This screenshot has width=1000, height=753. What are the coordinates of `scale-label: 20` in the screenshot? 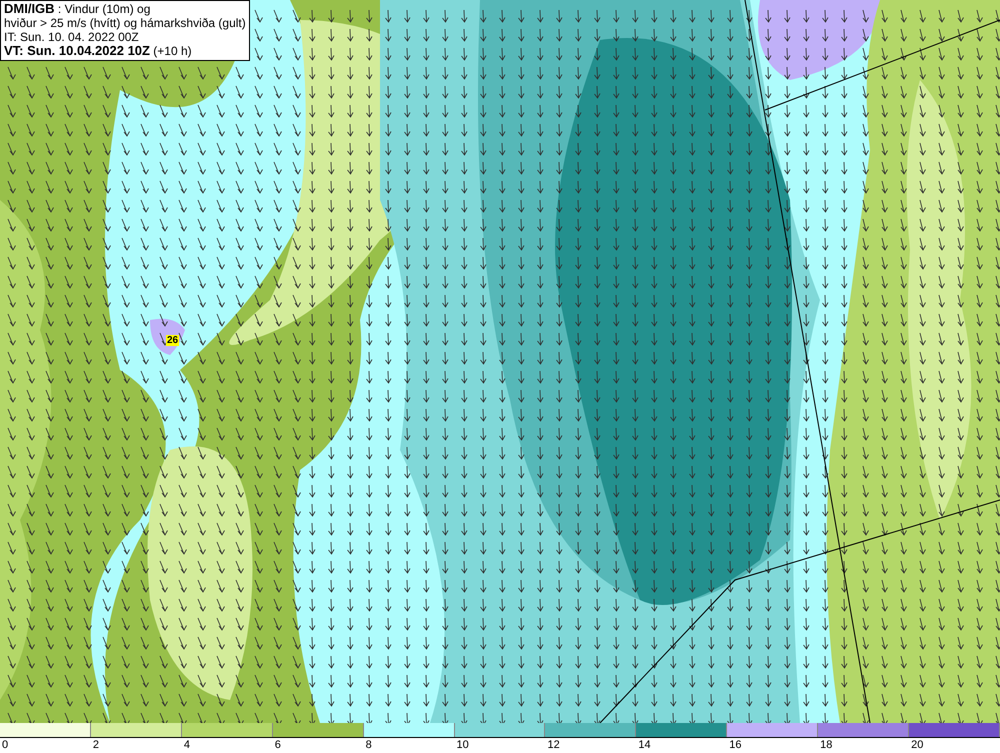 It's located at (917, 745).